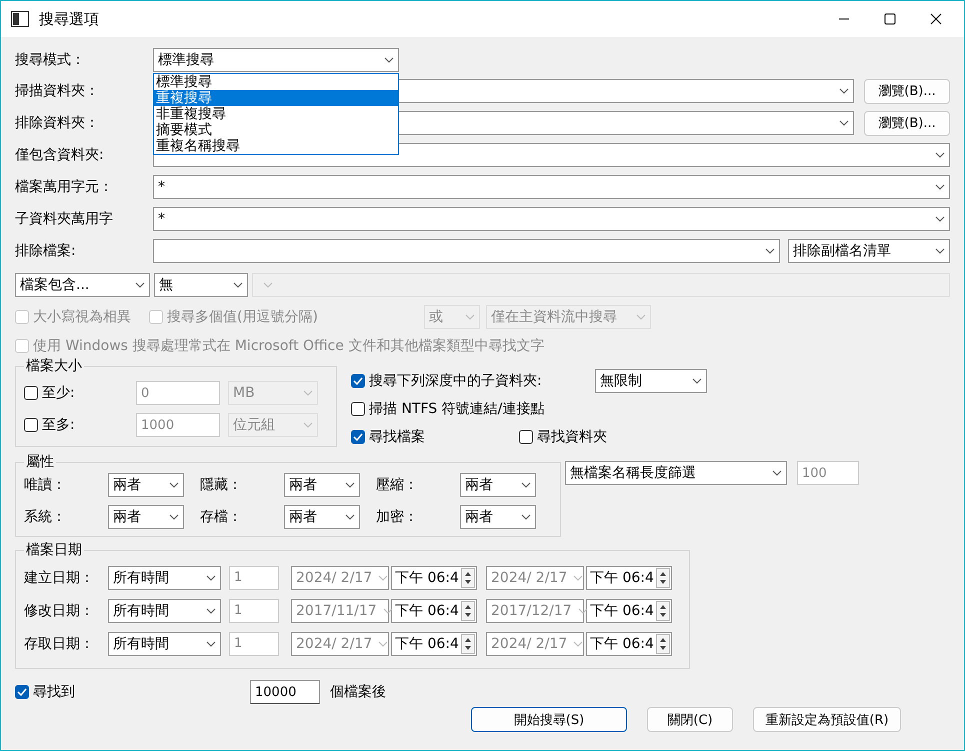  I want to click on checkbox-label: 掃描 NTFS 符號連結/連接點, so click(456, 409).